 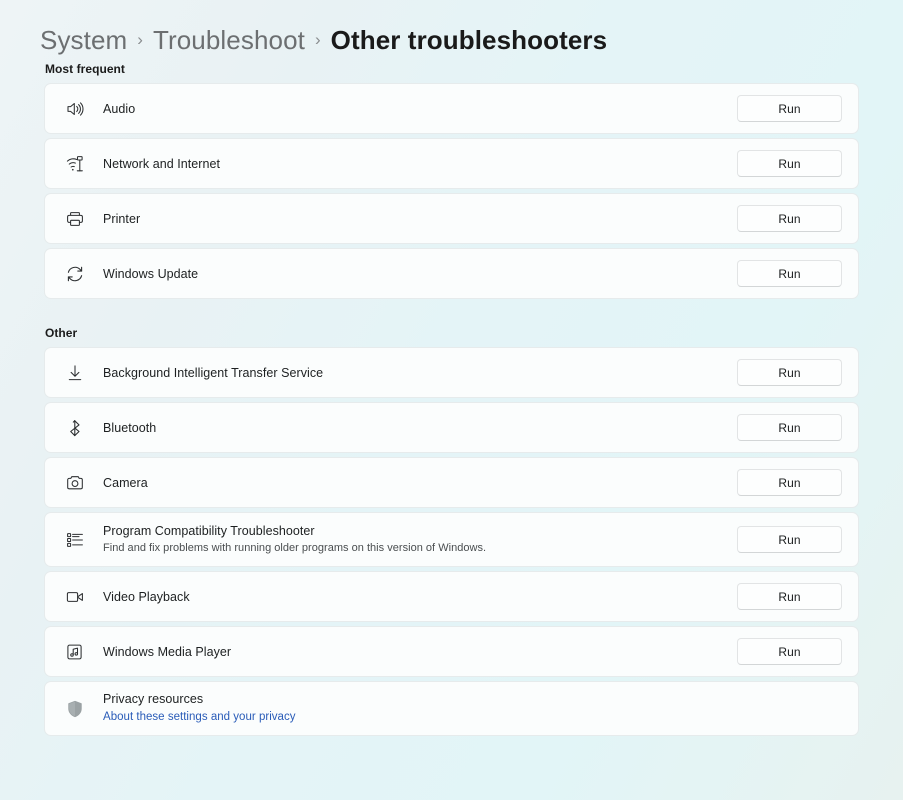 I want to click on troubleshooter-row-video-playback: Video Playback Run, so click(x=451, y=596).